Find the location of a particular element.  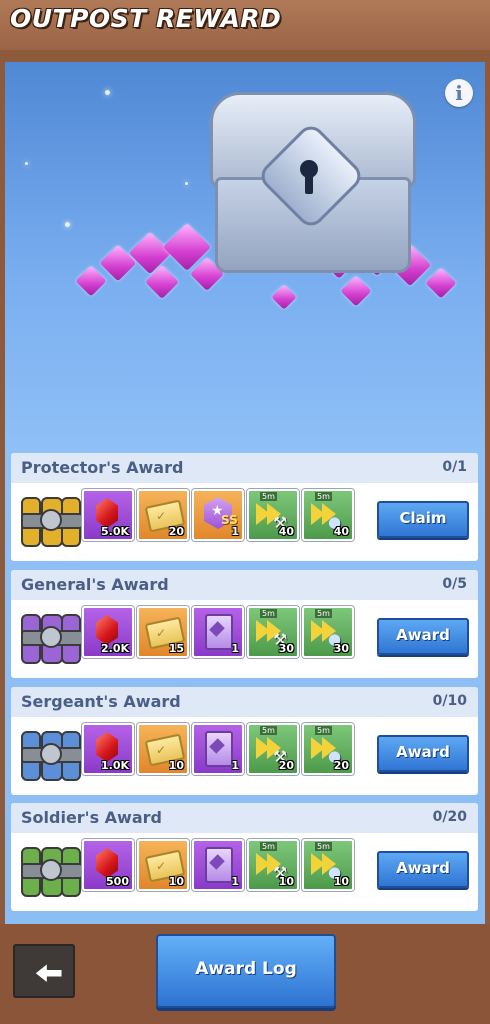

award-card-header: General's Award 0/5 is located at coordinates (244, 585).